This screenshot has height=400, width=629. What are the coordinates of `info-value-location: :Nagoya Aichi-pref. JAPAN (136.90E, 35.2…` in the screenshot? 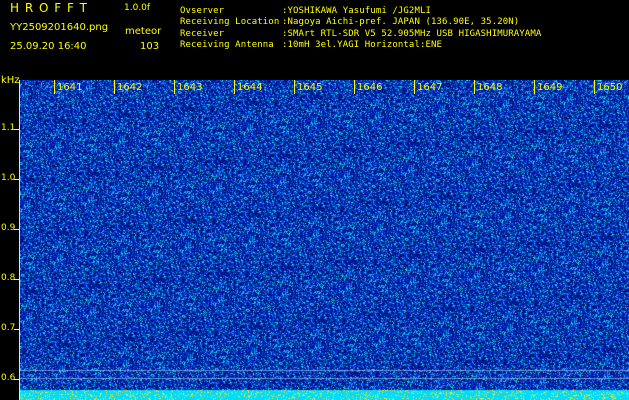 It's located at (401, 22).